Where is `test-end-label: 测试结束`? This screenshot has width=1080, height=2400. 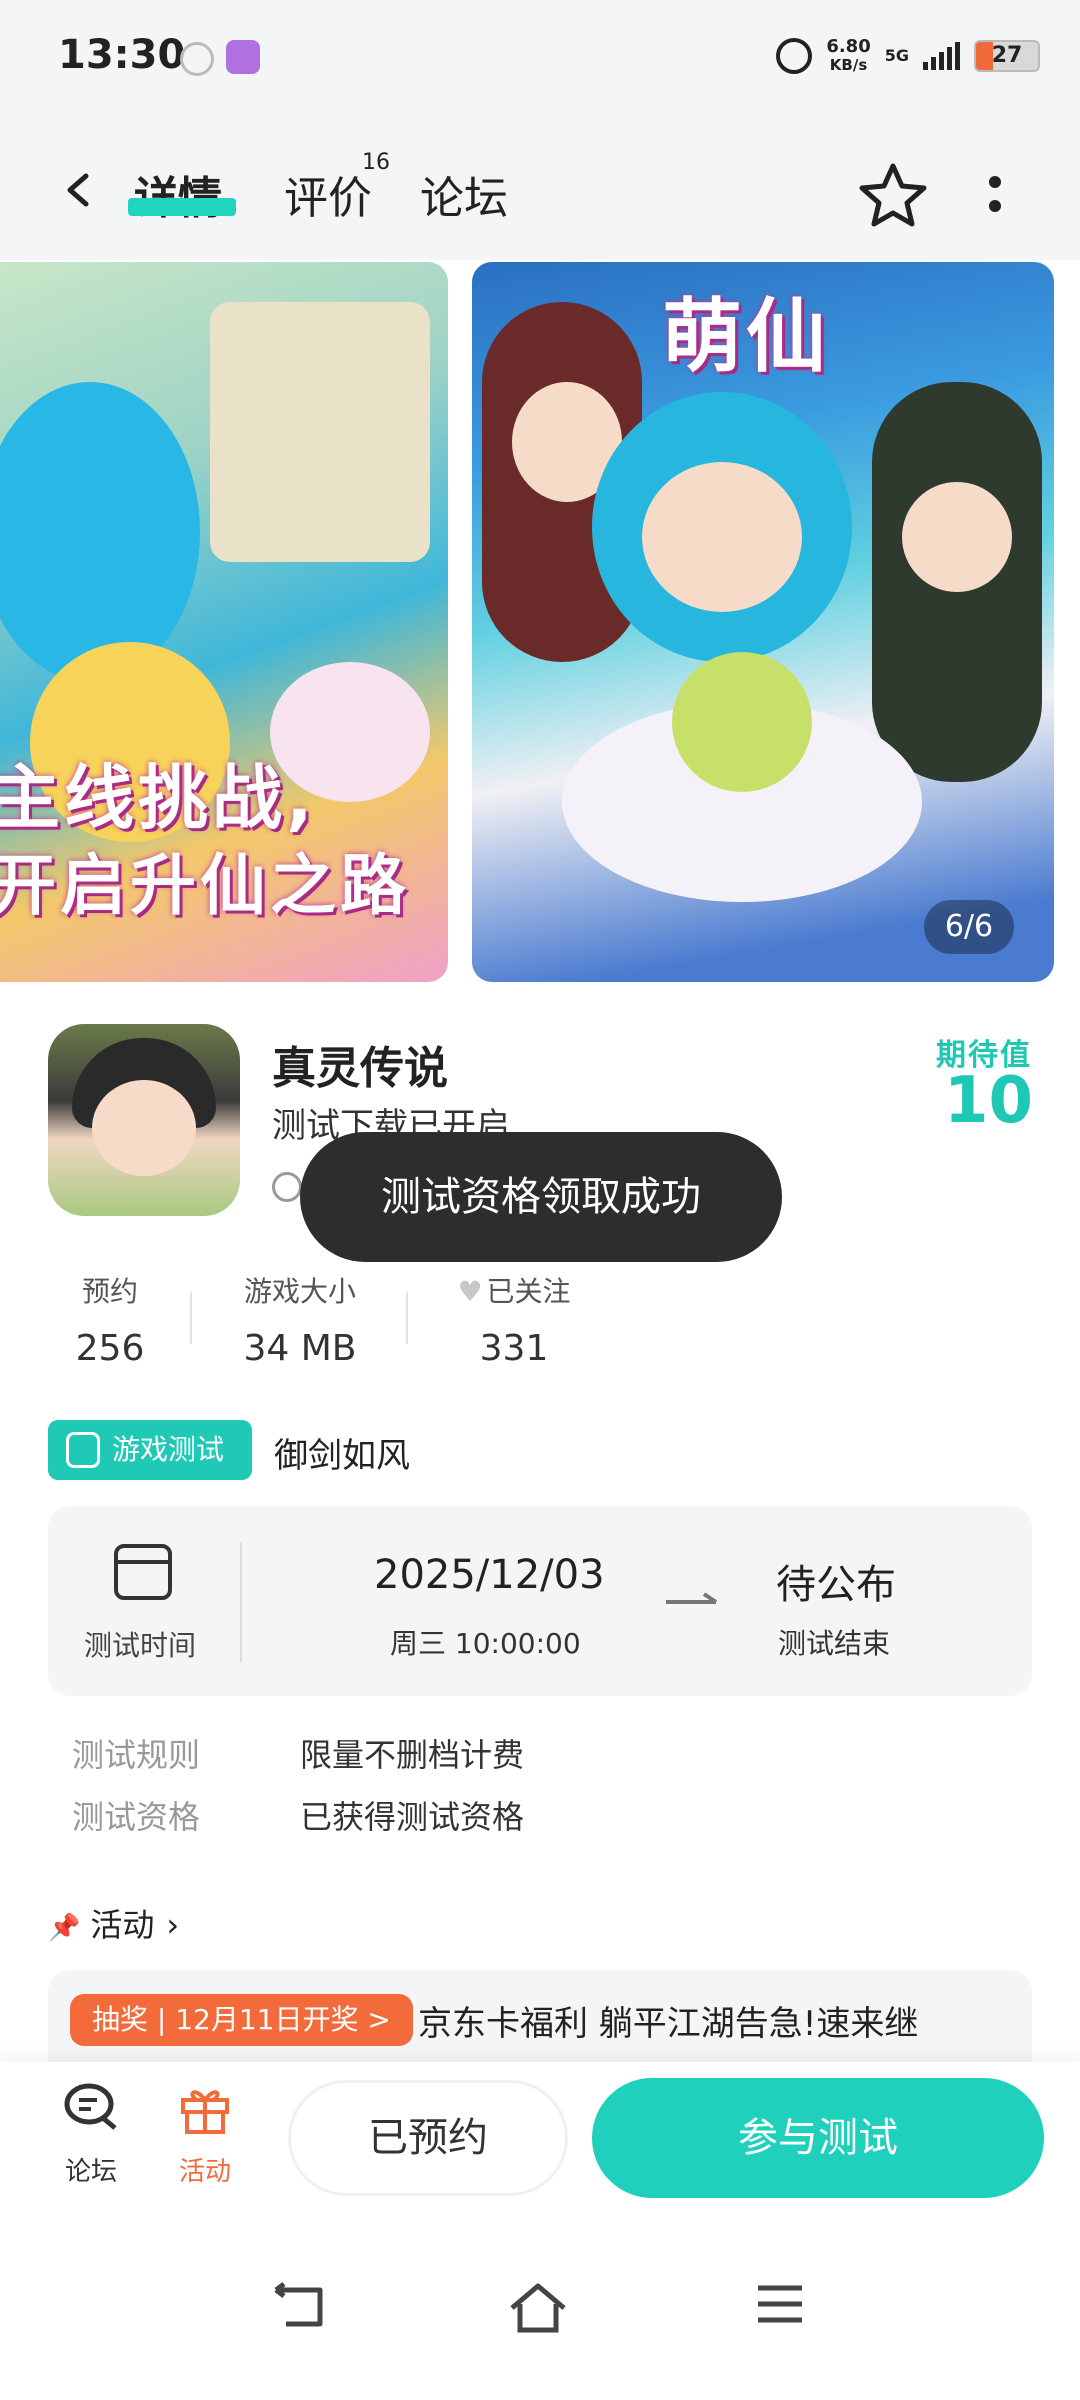
test-end-label: 测试结束 is located at coordinates (834, 1643).